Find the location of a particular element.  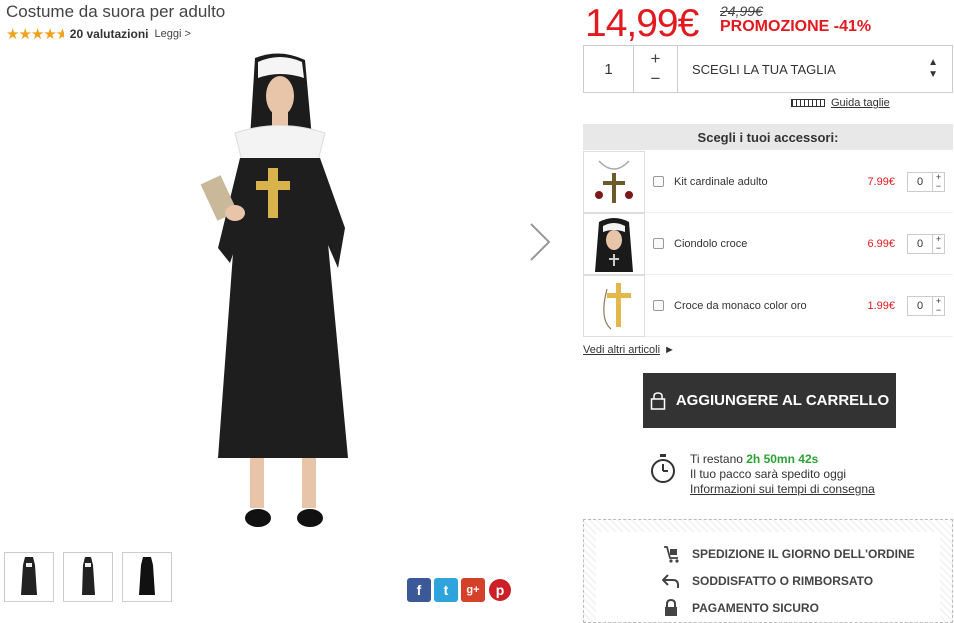

pinterest-icon: p is located at coordinates (500, 590).